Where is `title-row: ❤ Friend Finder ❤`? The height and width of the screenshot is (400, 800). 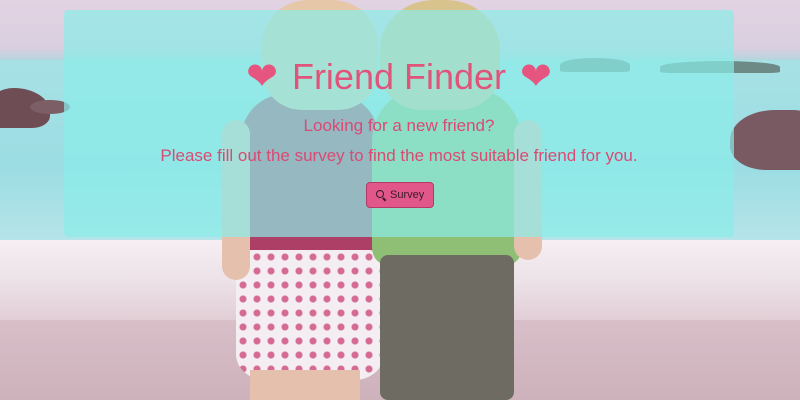 title-row: ❤ Friend Finder ❤ is located at coordinates (399, 77).